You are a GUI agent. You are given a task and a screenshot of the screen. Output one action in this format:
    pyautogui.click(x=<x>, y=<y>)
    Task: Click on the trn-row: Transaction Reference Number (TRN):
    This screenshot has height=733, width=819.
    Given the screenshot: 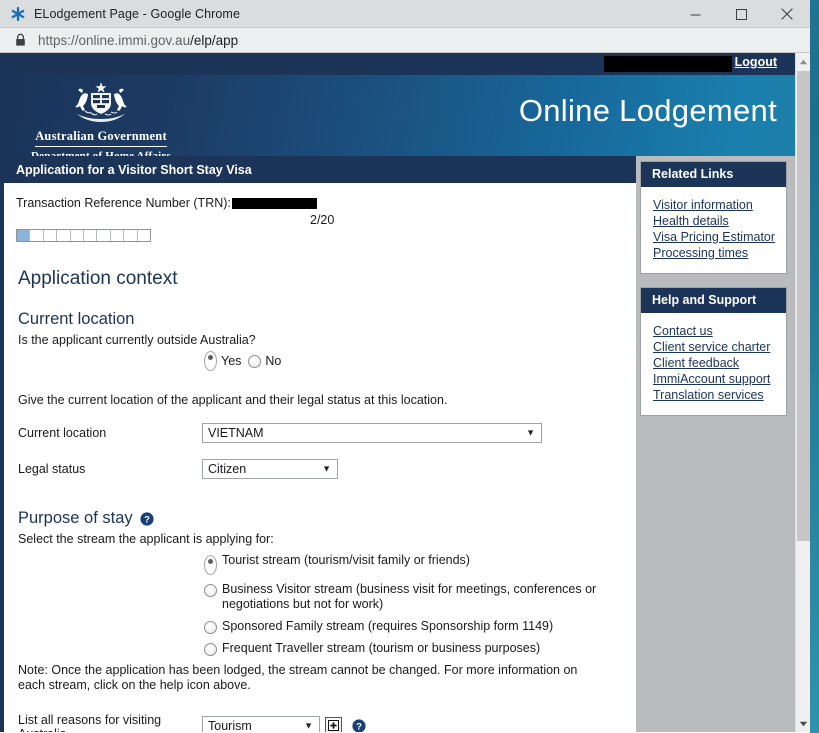 What is the action you would take?
    pyautogui.click(x=319, y=203)
    